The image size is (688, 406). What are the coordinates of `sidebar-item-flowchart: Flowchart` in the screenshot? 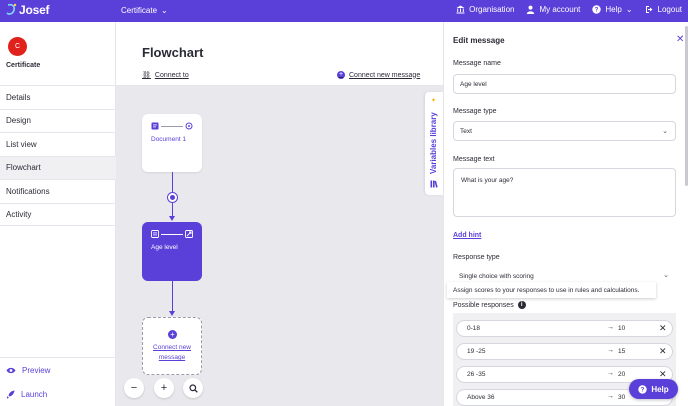 It's located at (58, 167).